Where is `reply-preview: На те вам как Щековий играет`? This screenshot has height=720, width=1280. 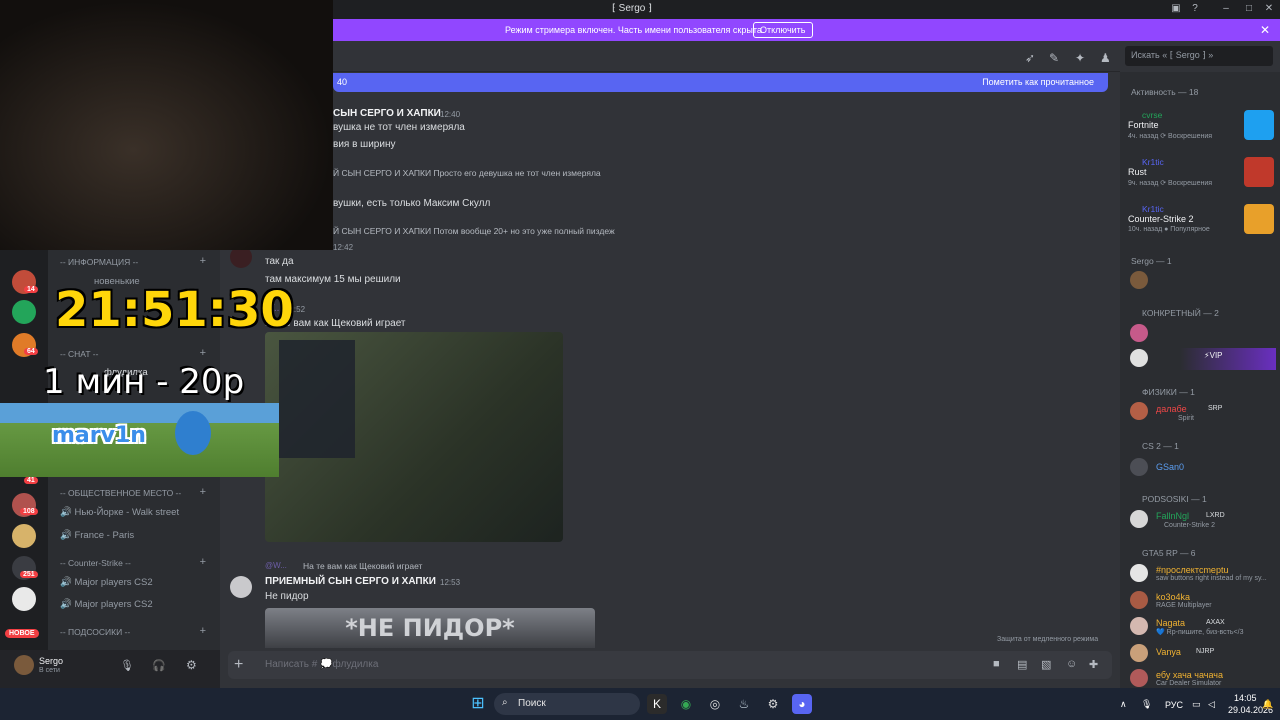 reply-preview: На те вам как Щековий играет is located at coordinates (362, 566).